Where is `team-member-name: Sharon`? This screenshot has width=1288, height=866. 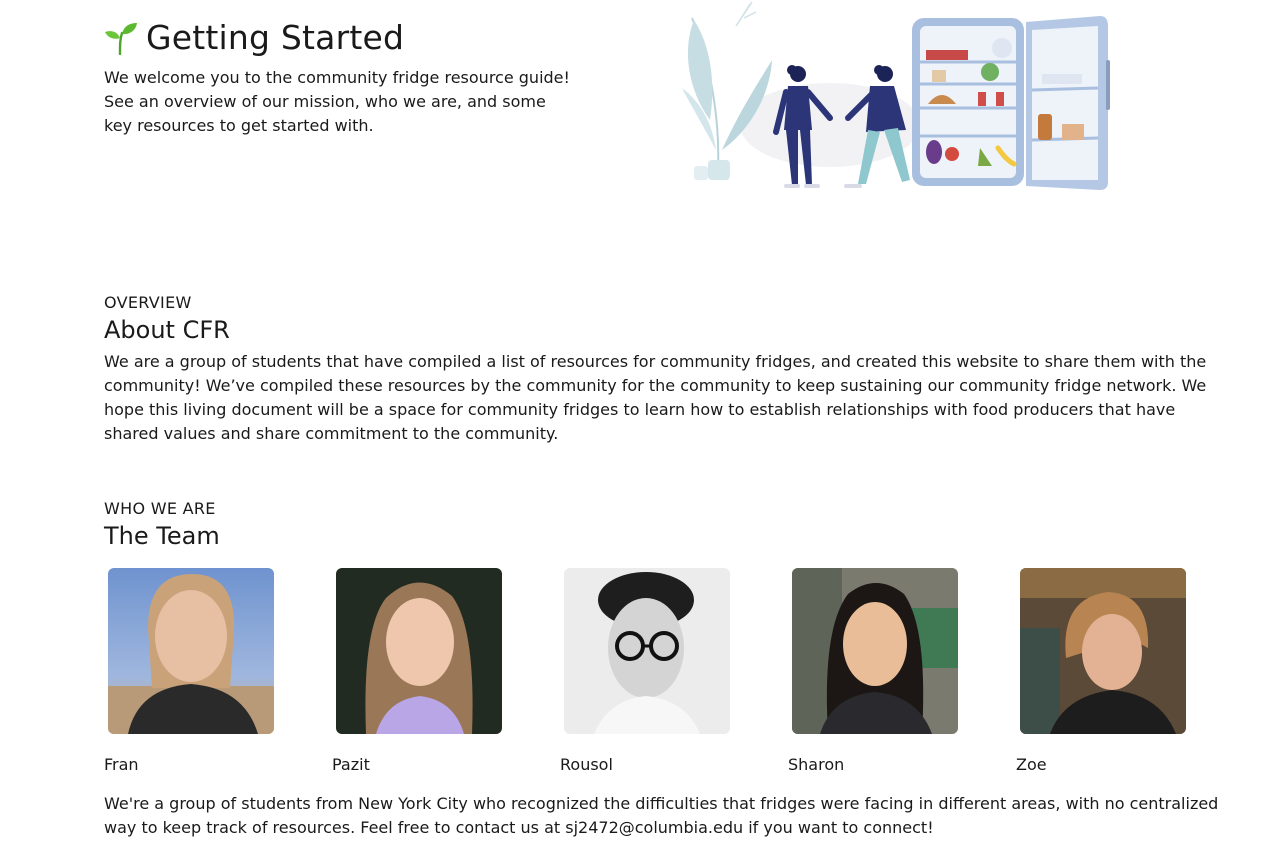 team-member-name: Sharon is located at coordinates (816, 764).